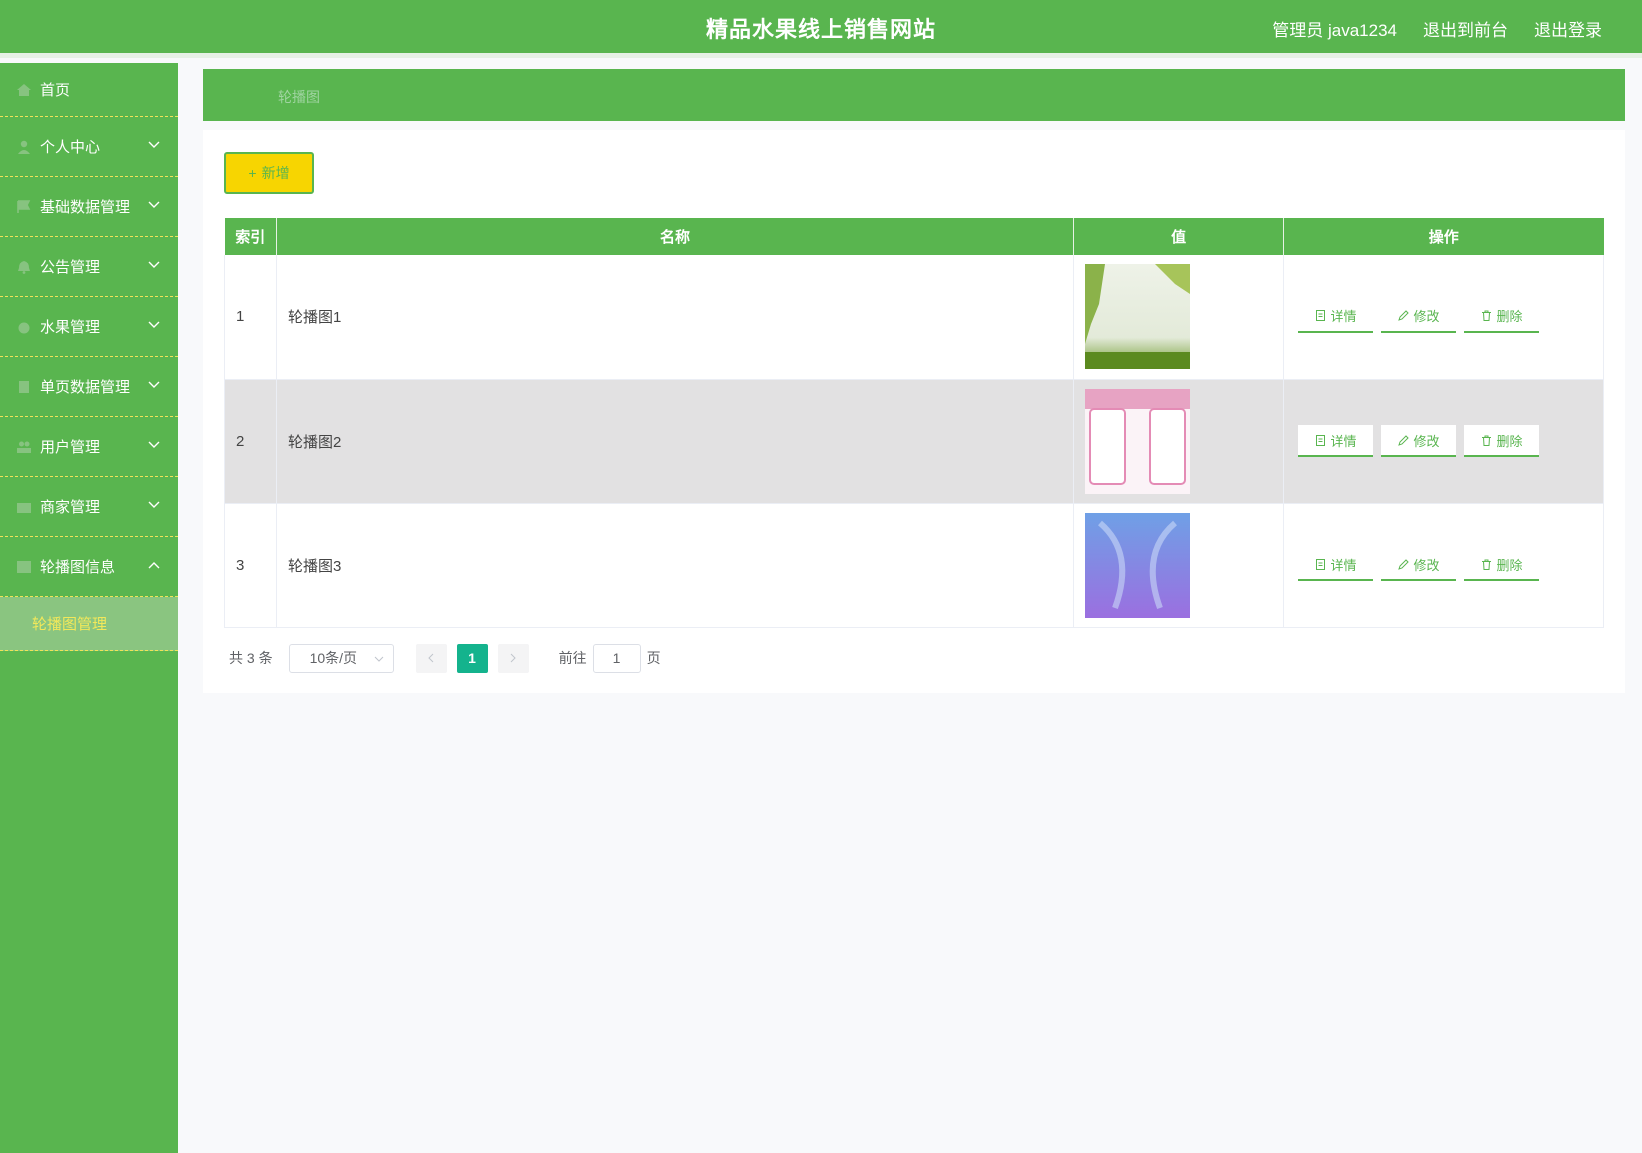 This screenshot has width=1642, height=1153. I want to click on sidebar-item-carousel: 轮播图信息, so click(89, 567).